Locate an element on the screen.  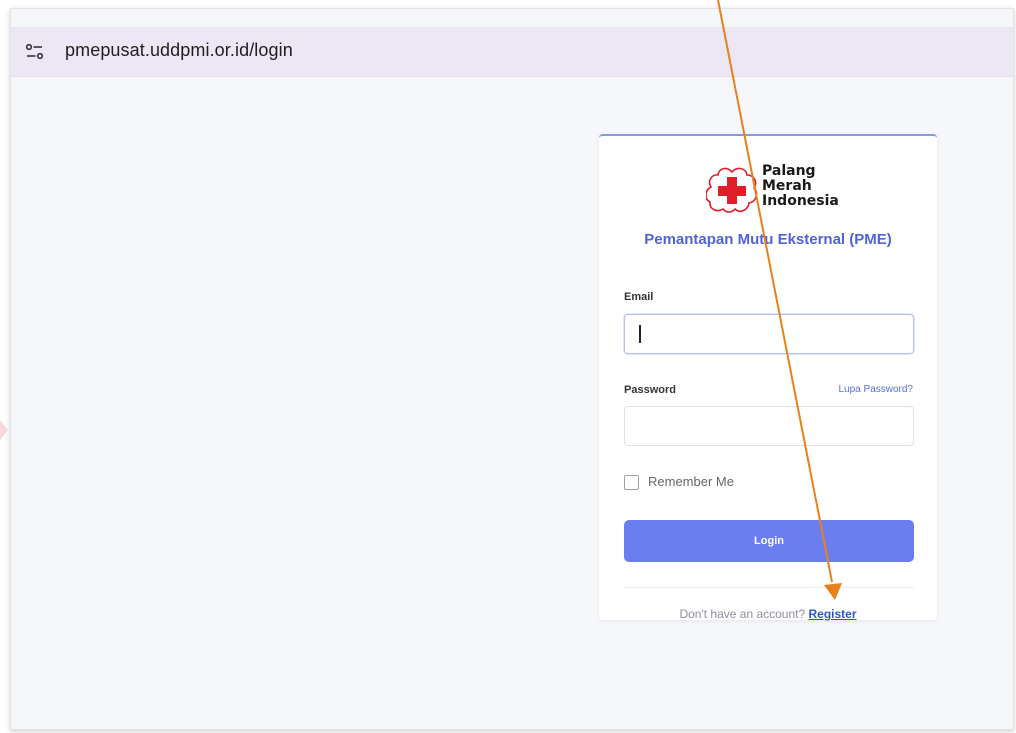
divider is located at coordinates (769, 587).